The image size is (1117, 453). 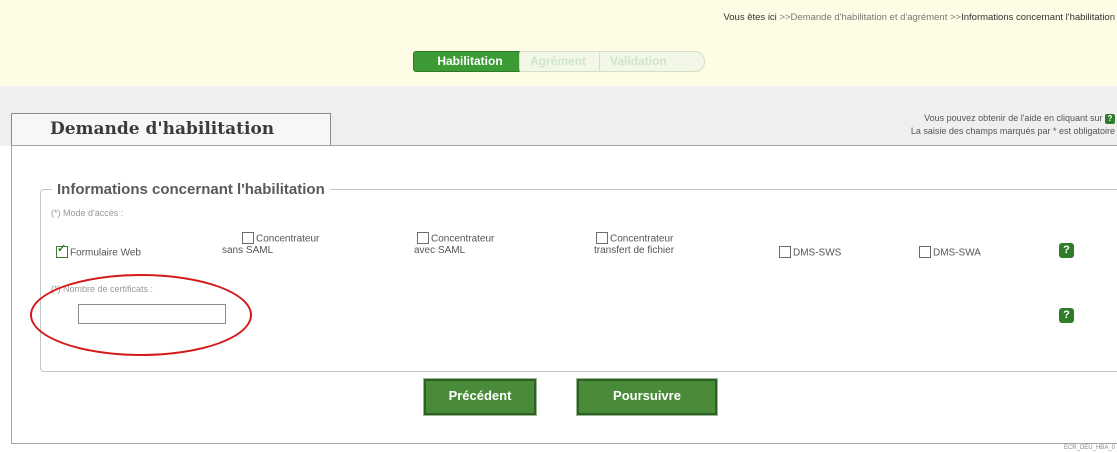 What do you see at coordinates (634, 250) in the screenshot?
I see `option-label-concentrateur-transfert-2: transfert de fichier` at bounding box center [634, 250].